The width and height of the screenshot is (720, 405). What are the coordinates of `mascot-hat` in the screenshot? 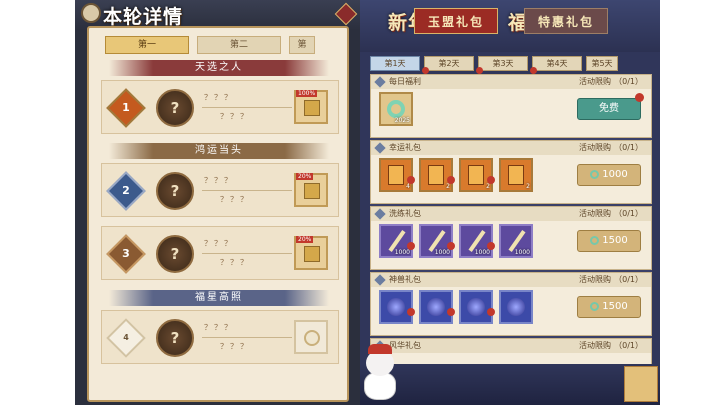 It's located at (380, 349).